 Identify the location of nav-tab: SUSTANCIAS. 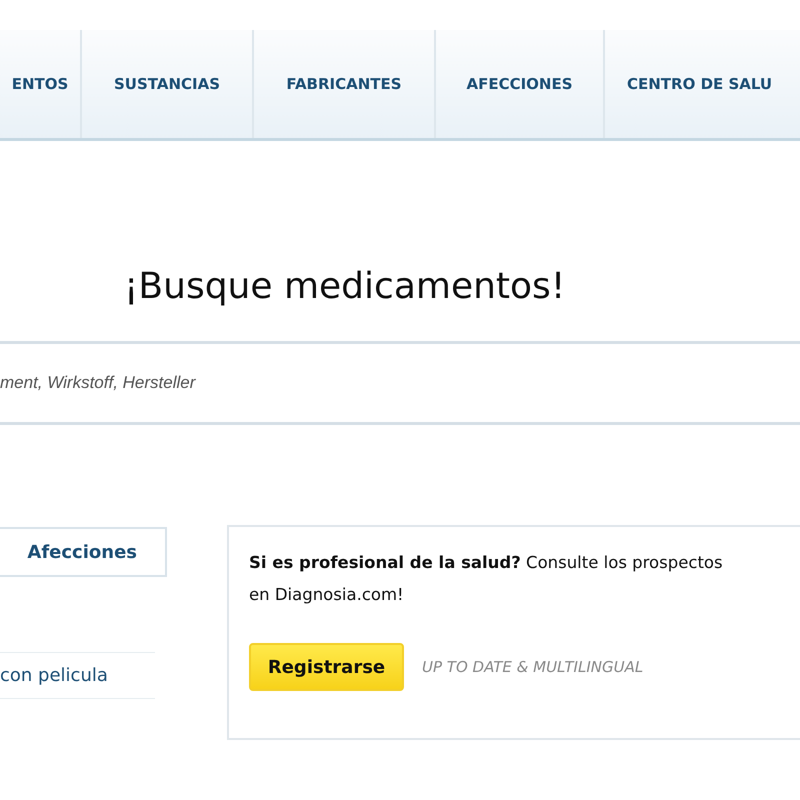
(168, 84).